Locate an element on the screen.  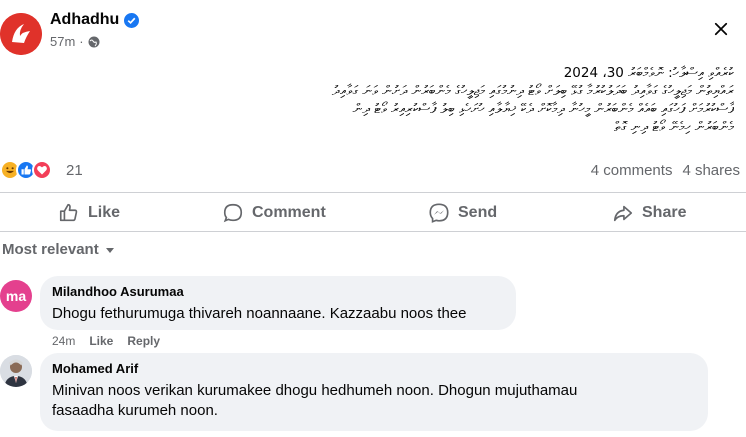
post-text-line: ކުރެއްވި އިސްލާހު: ނޮވެމްބަރު 30، 2024 is located at coordinates (648, 73).